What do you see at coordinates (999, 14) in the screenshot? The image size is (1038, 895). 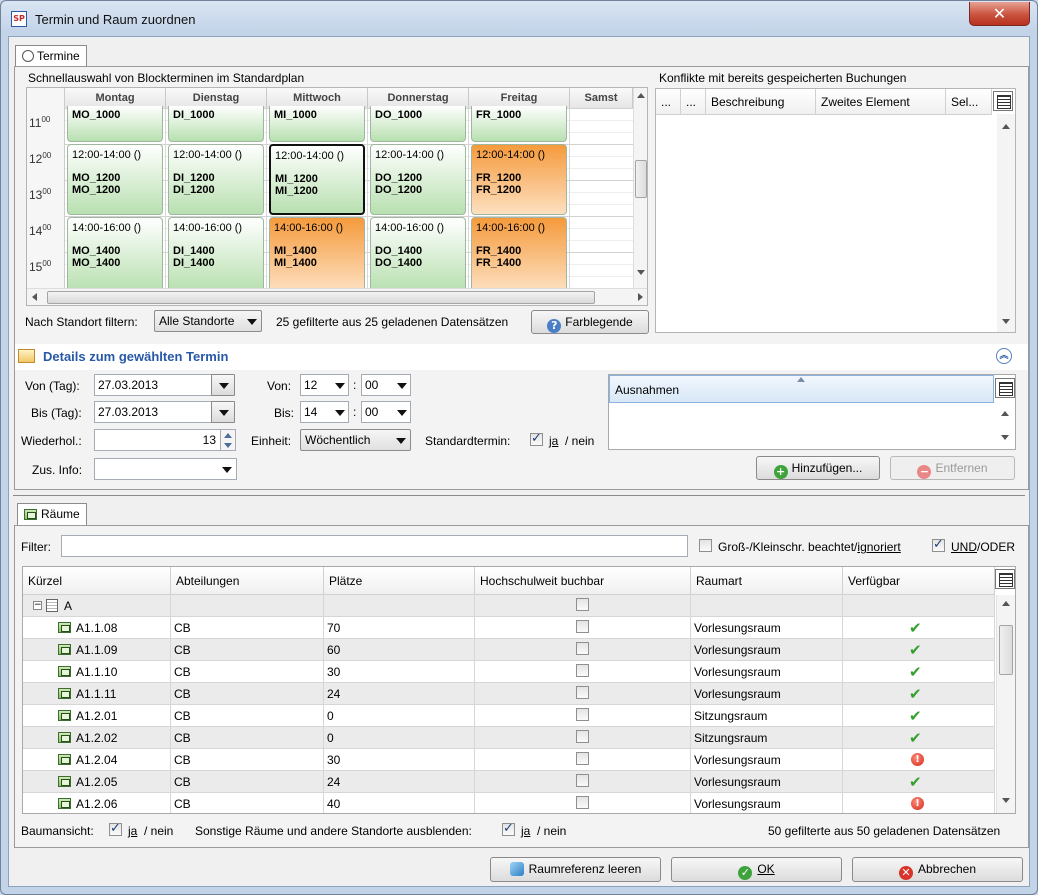 I see `close-button: ✕` at bounding box center [999, 14].